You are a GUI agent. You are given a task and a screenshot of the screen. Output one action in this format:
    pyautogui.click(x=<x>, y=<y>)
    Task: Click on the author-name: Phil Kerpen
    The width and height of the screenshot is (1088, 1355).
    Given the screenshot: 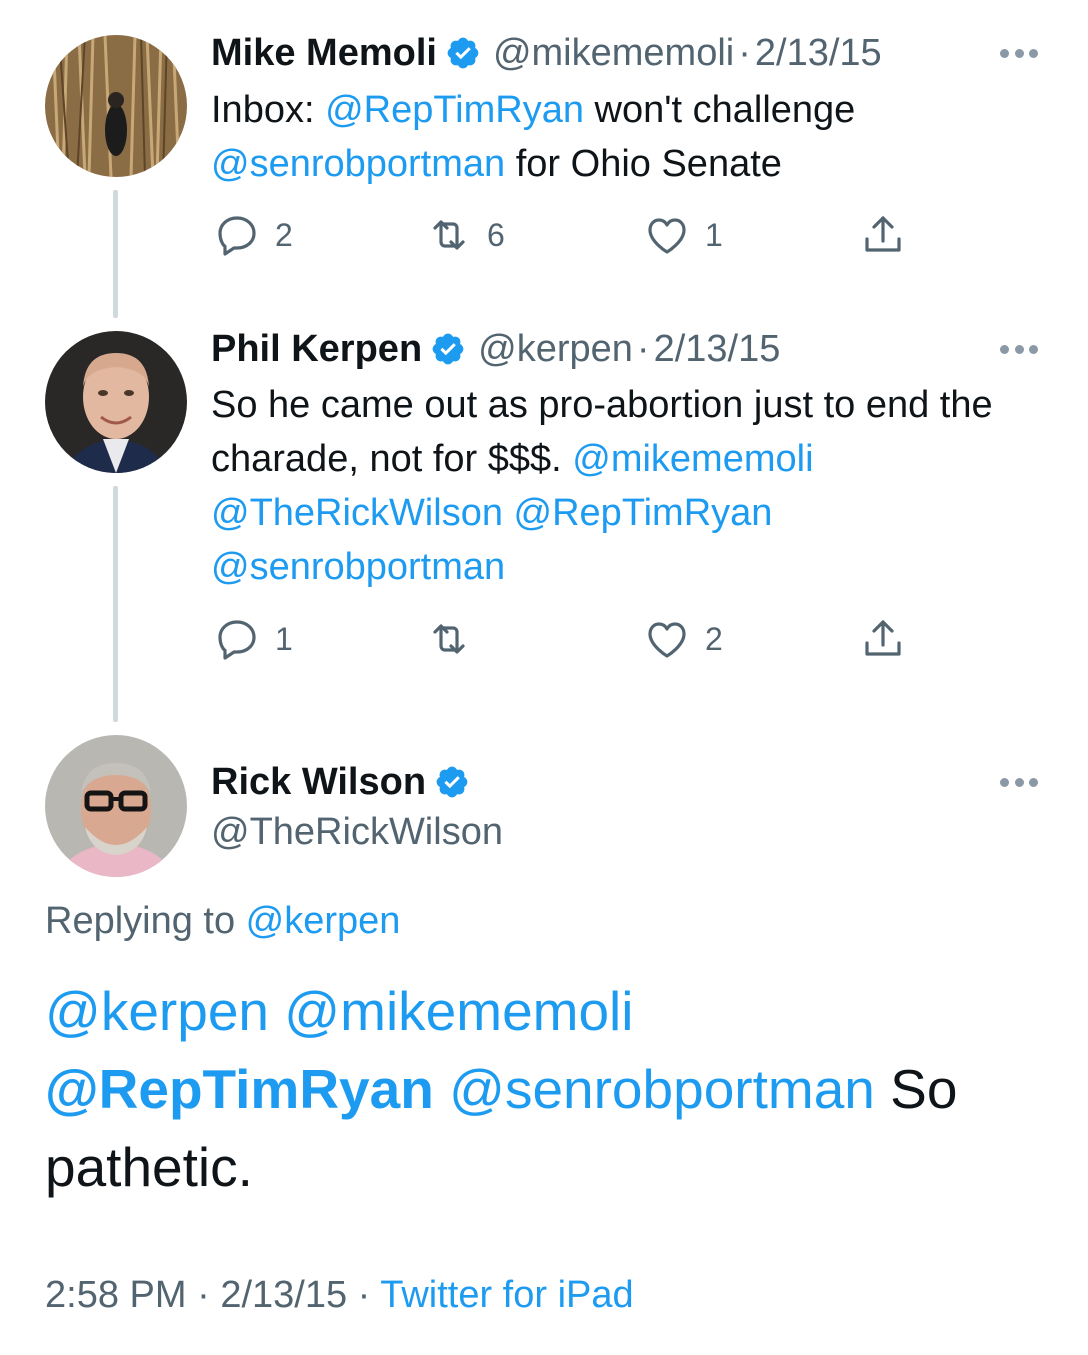 What is the action you would take?
    pyautogui.click(x=316, y=349)
    